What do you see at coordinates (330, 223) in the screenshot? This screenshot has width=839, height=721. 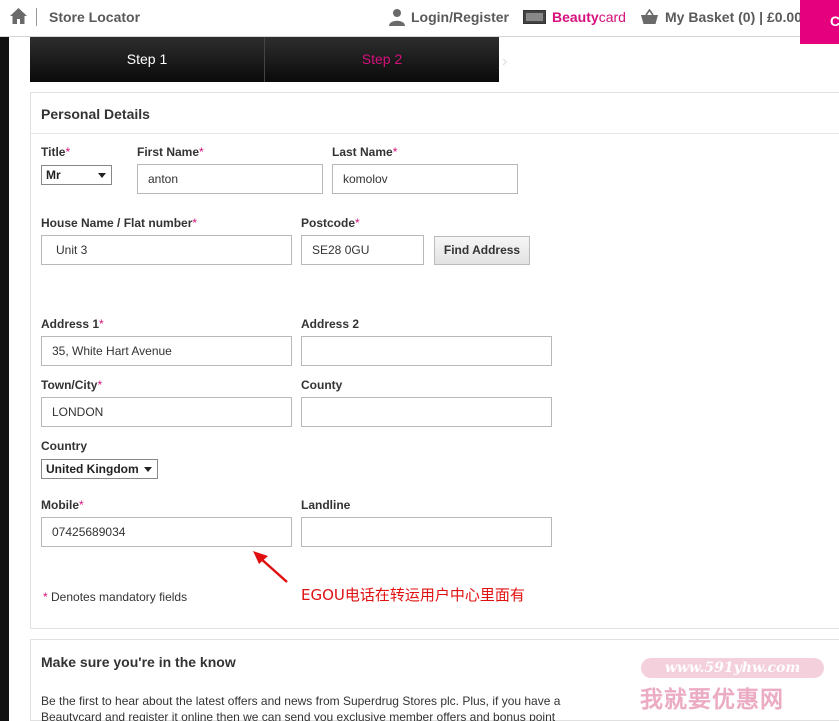 I see `postcode-label: Postcode*` at bounding box center [330, 223].